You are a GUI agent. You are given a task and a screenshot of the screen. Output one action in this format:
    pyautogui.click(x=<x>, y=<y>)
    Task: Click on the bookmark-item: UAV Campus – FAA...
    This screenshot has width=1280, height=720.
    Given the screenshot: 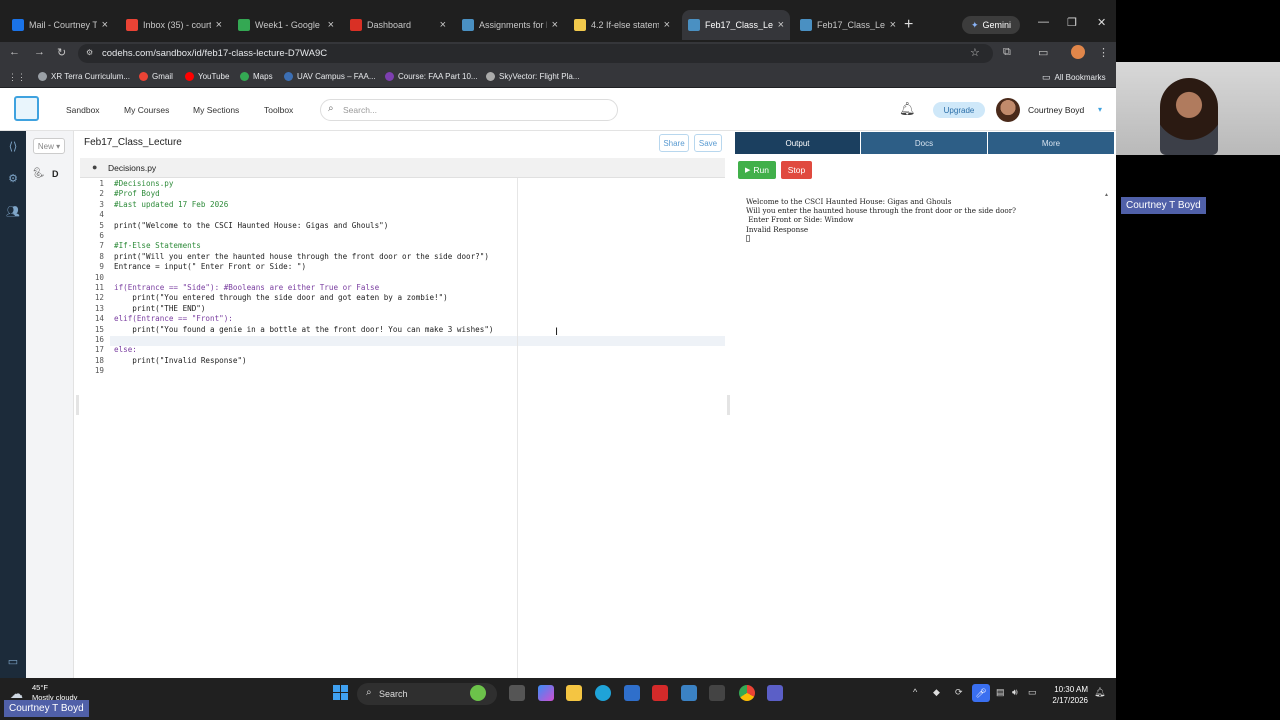 What is the action you would take?
    pyautogui.click(x=330, y=76)
    